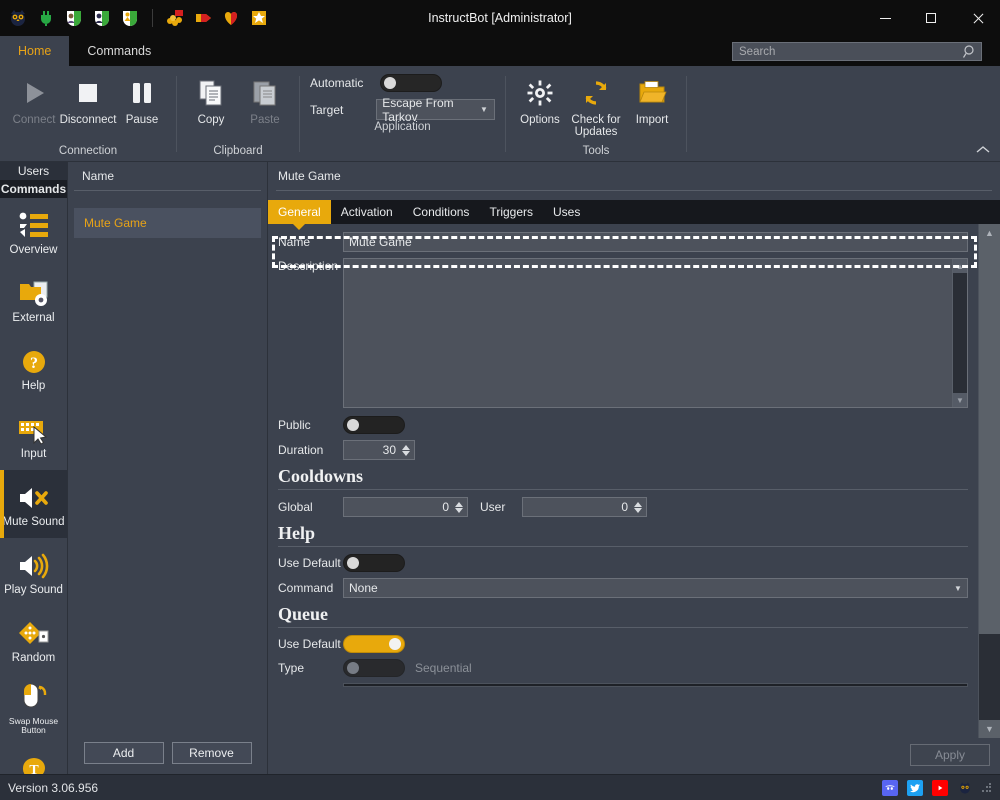 This screenshot has height=800, width=1000. Describe the element at coordinates (33, 708) in the screenshot. I see `sidebar-item-swap-mouse-button: Swap Mouse Button` at that location.